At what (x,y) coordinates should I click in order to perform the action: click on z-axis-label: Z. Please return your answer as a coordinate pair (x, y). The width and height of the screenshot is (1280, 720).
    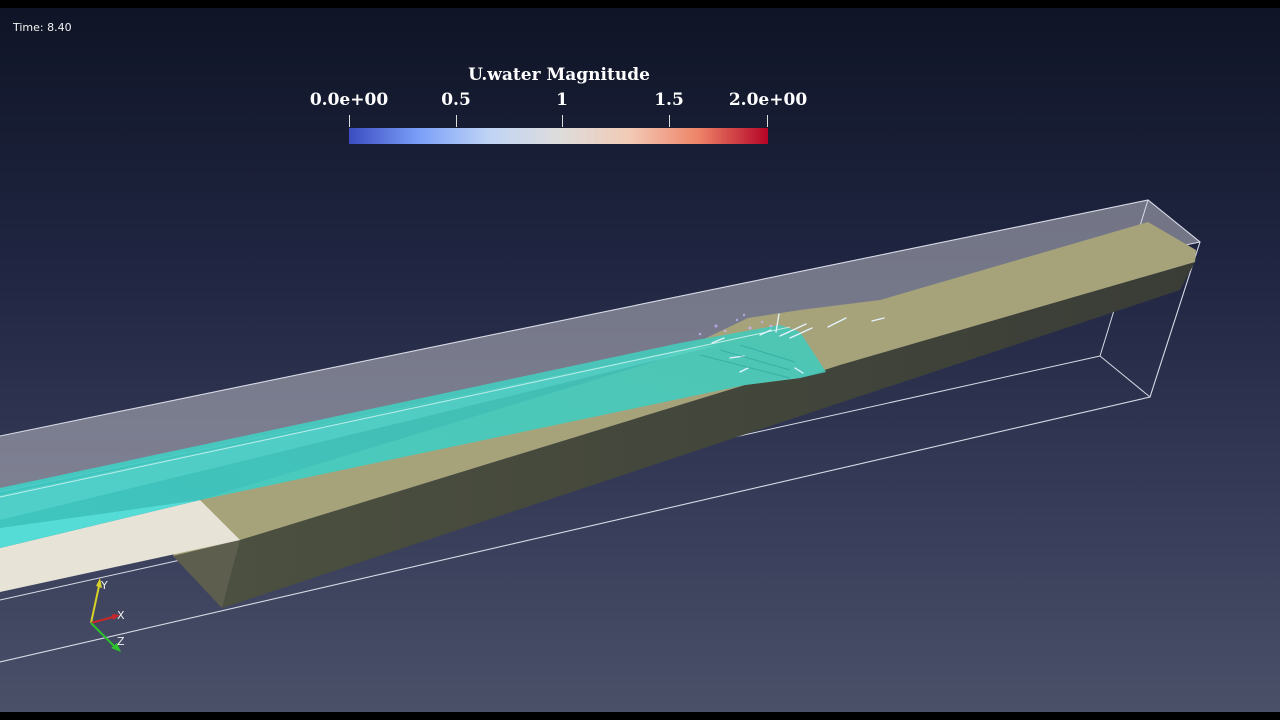
    Looking at the image, I should click on (121, 641).